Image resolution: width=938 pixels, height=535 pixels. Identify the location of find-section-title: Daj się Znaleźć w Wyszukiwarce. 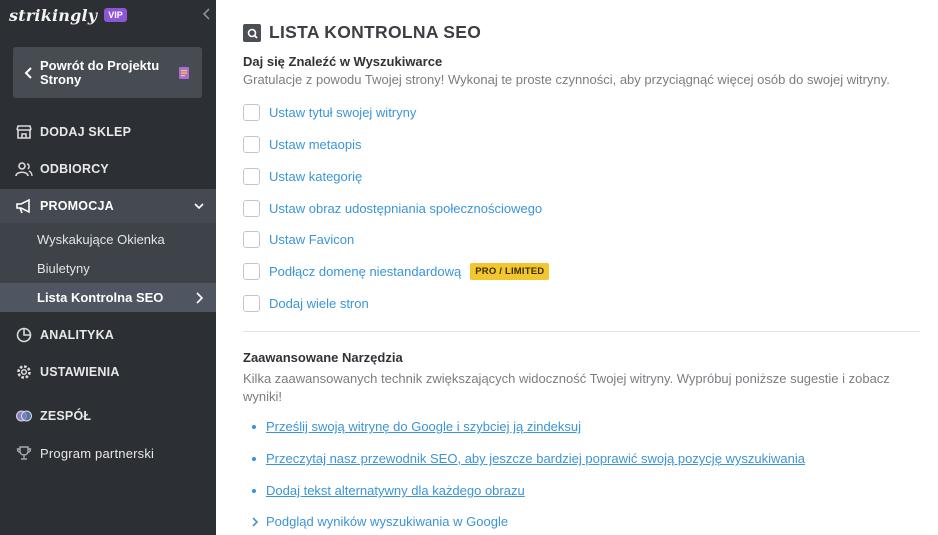
(343, 61).